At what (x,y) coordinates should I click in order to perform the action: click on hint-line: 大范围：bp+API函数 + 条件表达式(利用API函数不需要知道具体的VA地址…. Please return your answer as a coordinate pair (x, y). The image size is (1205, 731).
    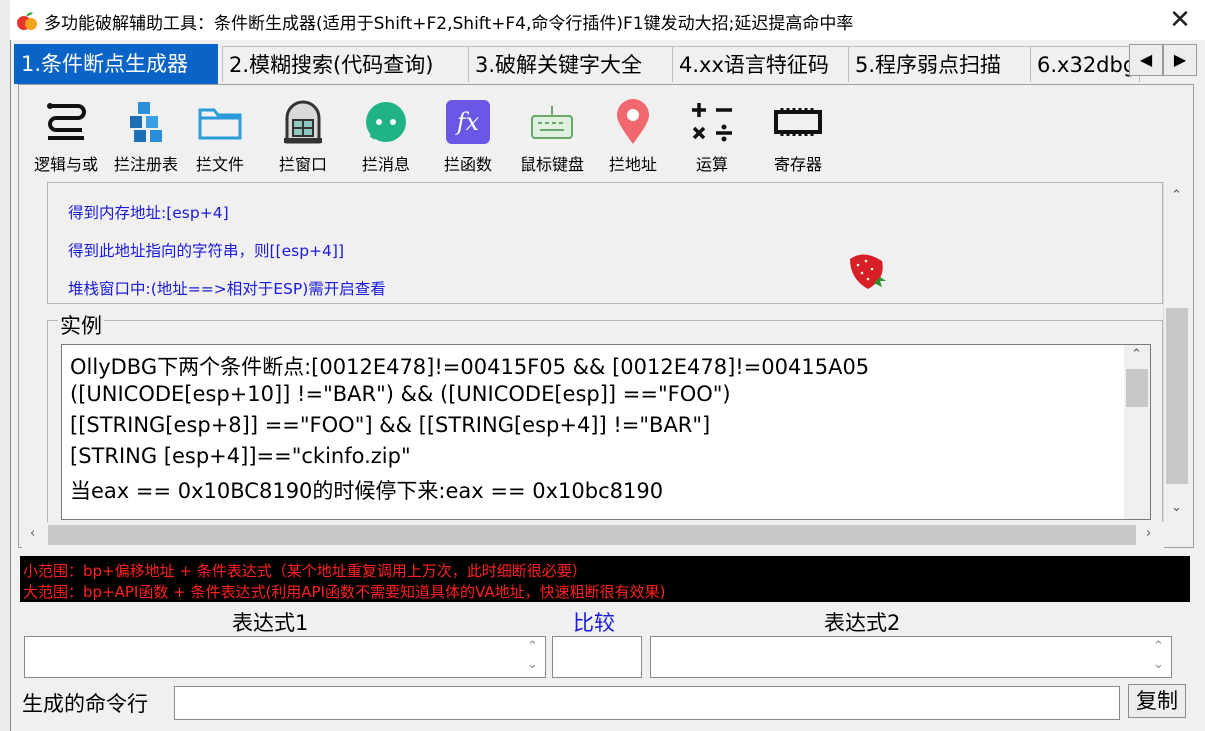
    Looking at the image, I should click on (344, 592).